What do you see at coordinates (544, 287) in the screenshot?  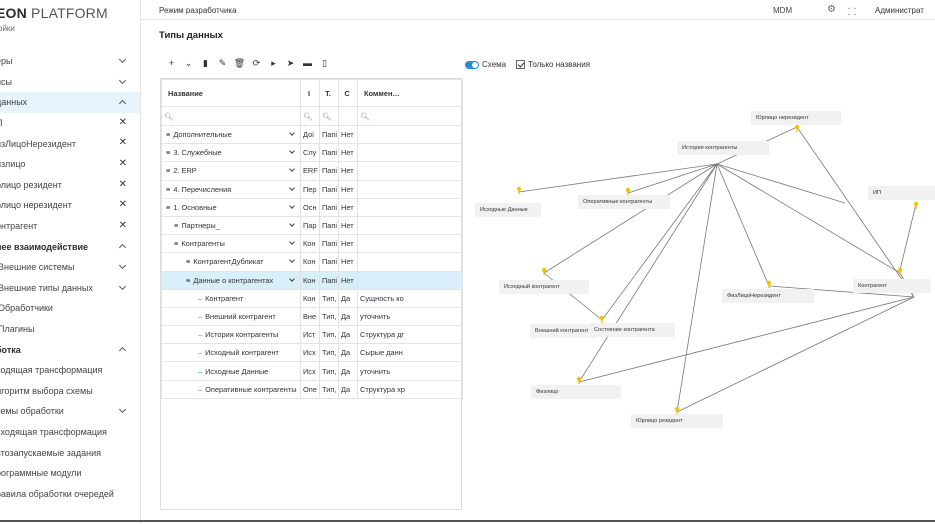 I see `graph-node: Исходный контрагент` at bounding box center [544, 287].